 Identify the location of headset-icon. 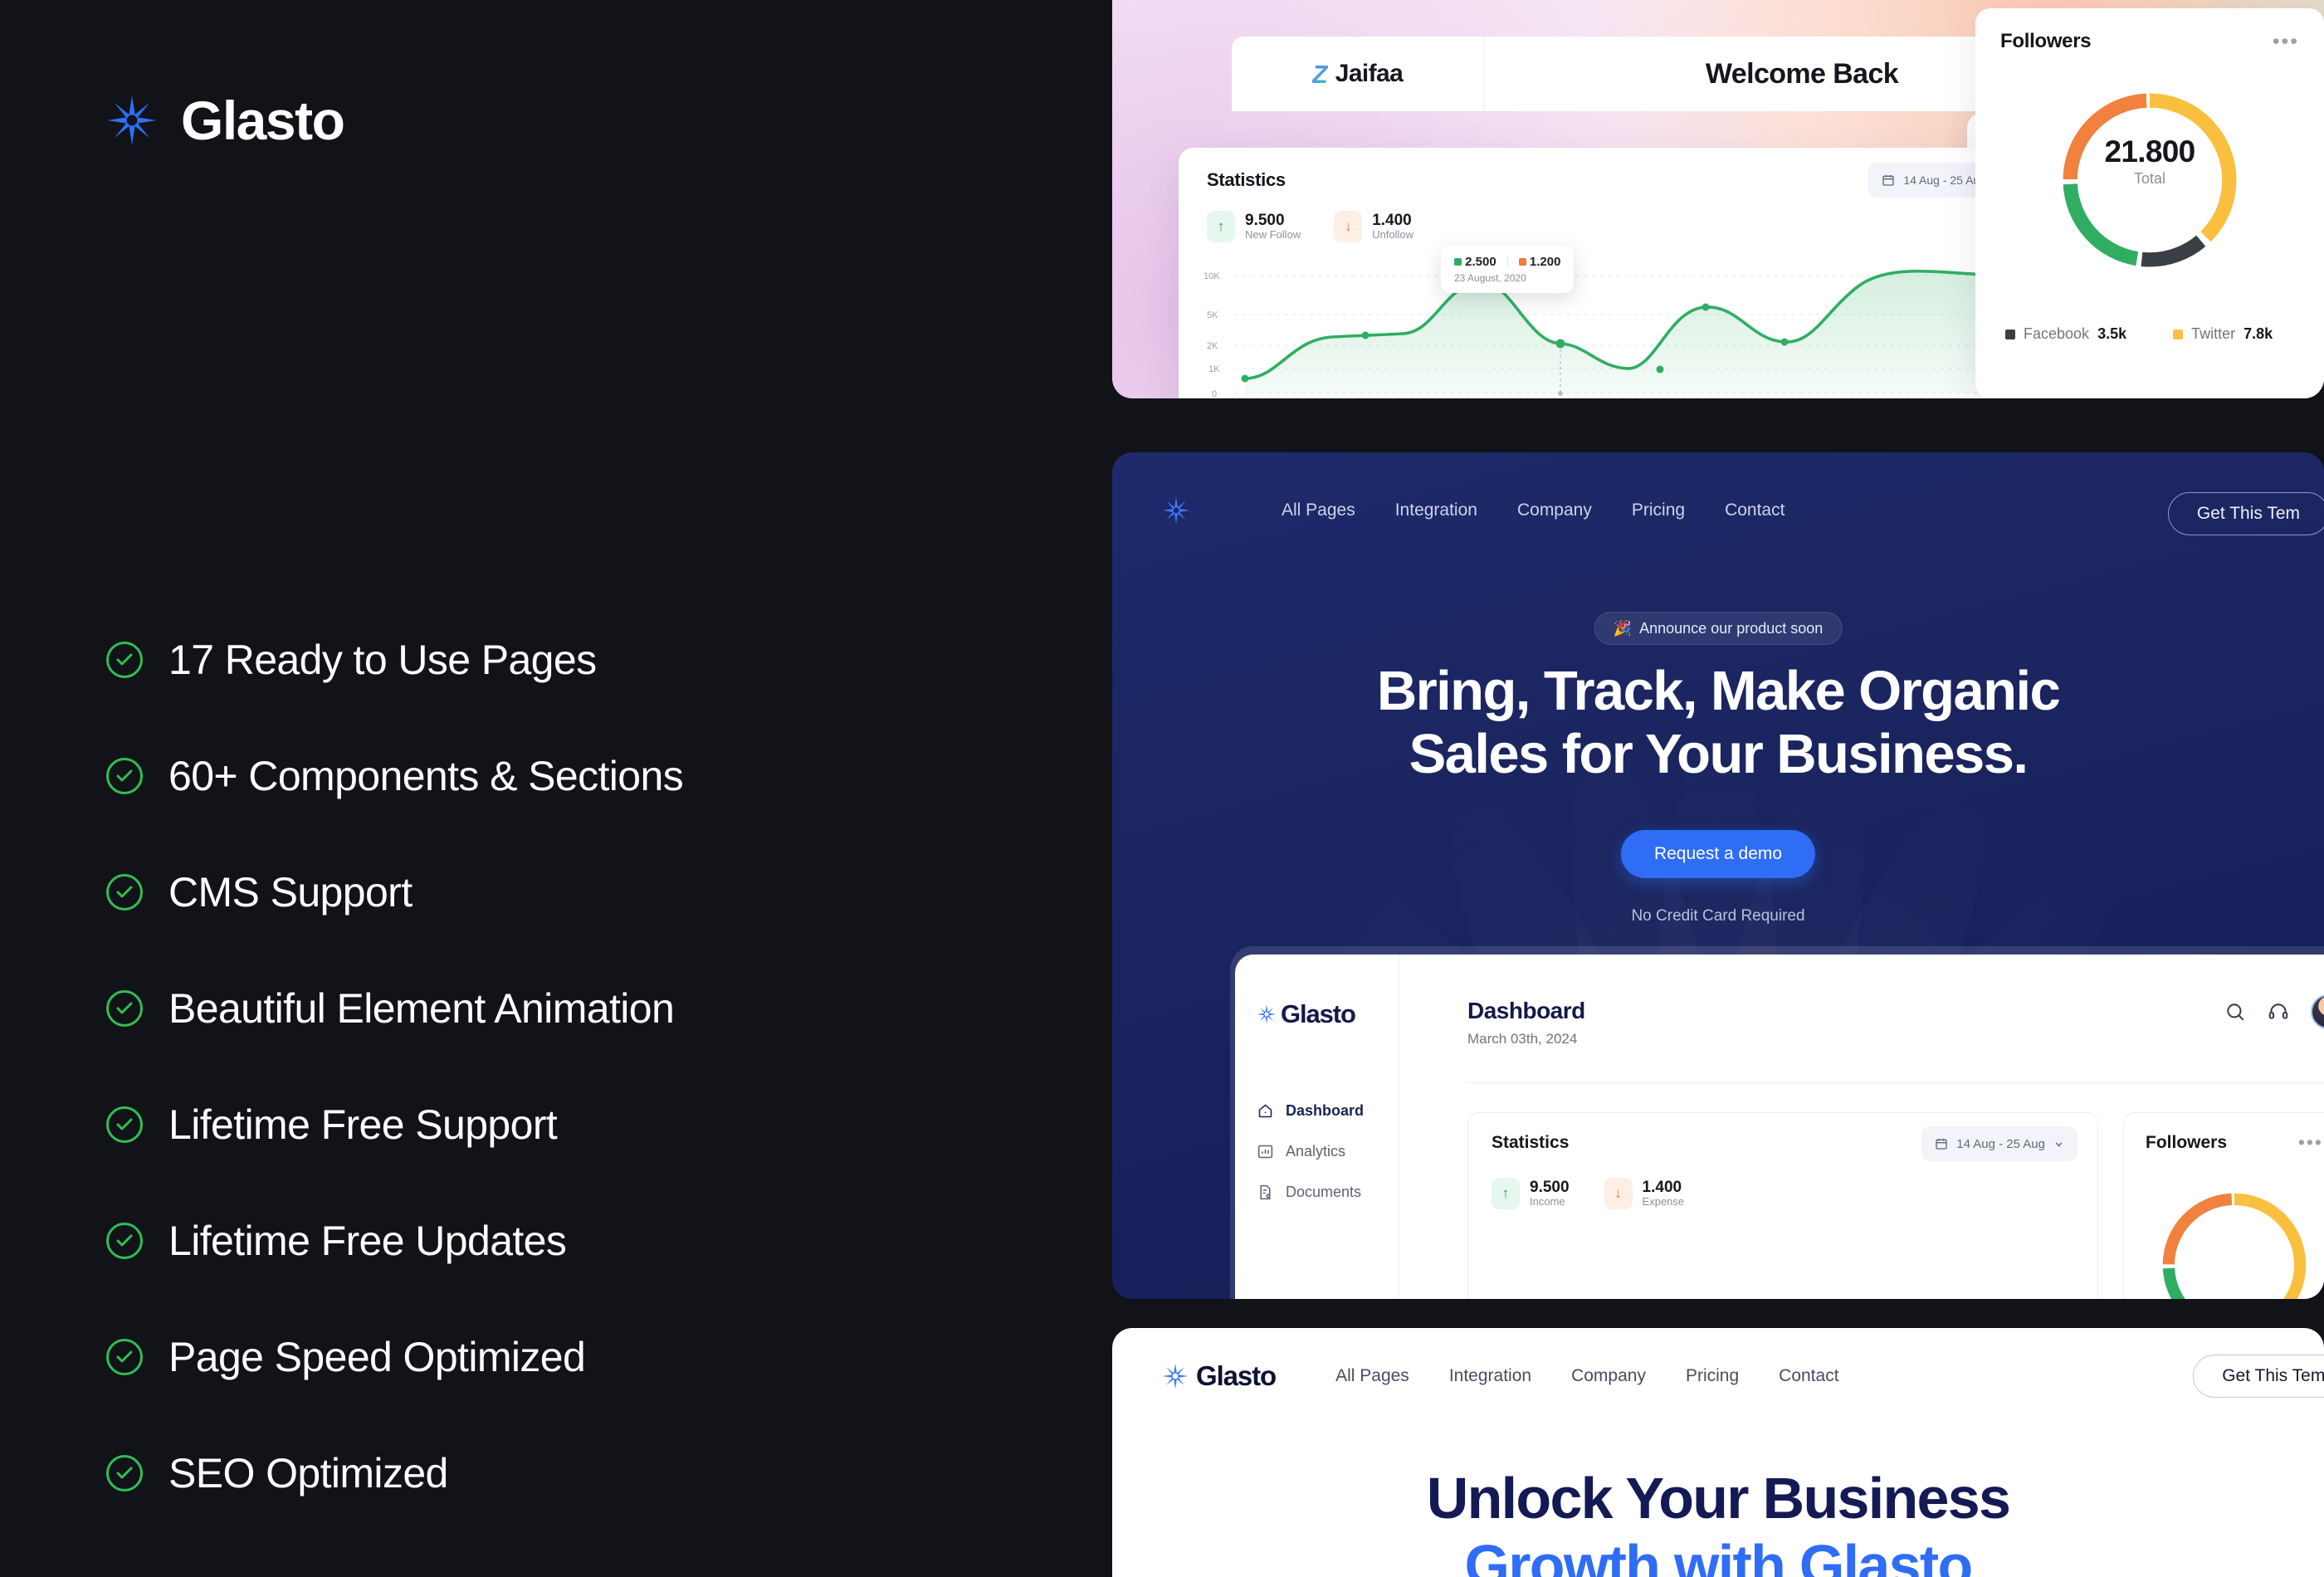
(2278, 1012).